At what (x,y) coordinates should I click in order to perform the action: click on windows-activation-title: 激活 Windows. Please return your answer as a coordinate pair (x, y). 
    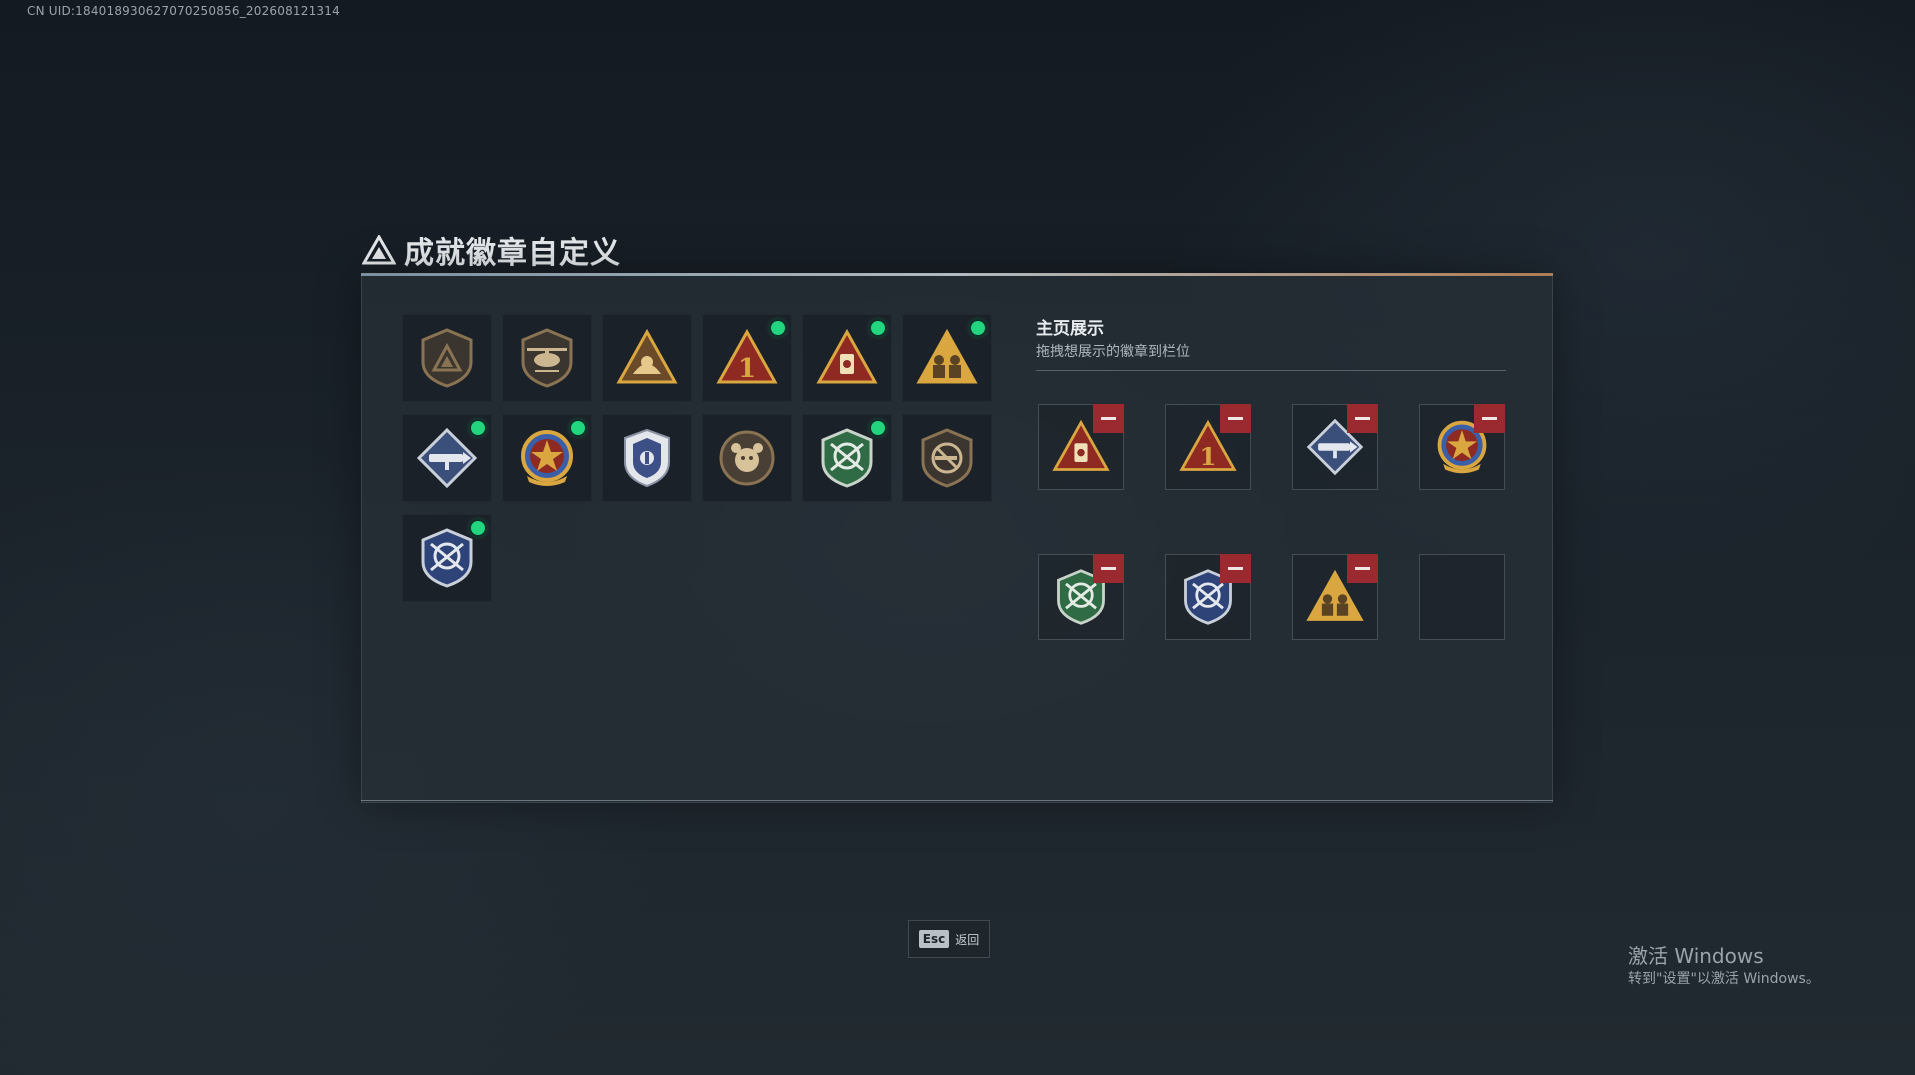
    Looking at the image, I should click on (1696, 956).